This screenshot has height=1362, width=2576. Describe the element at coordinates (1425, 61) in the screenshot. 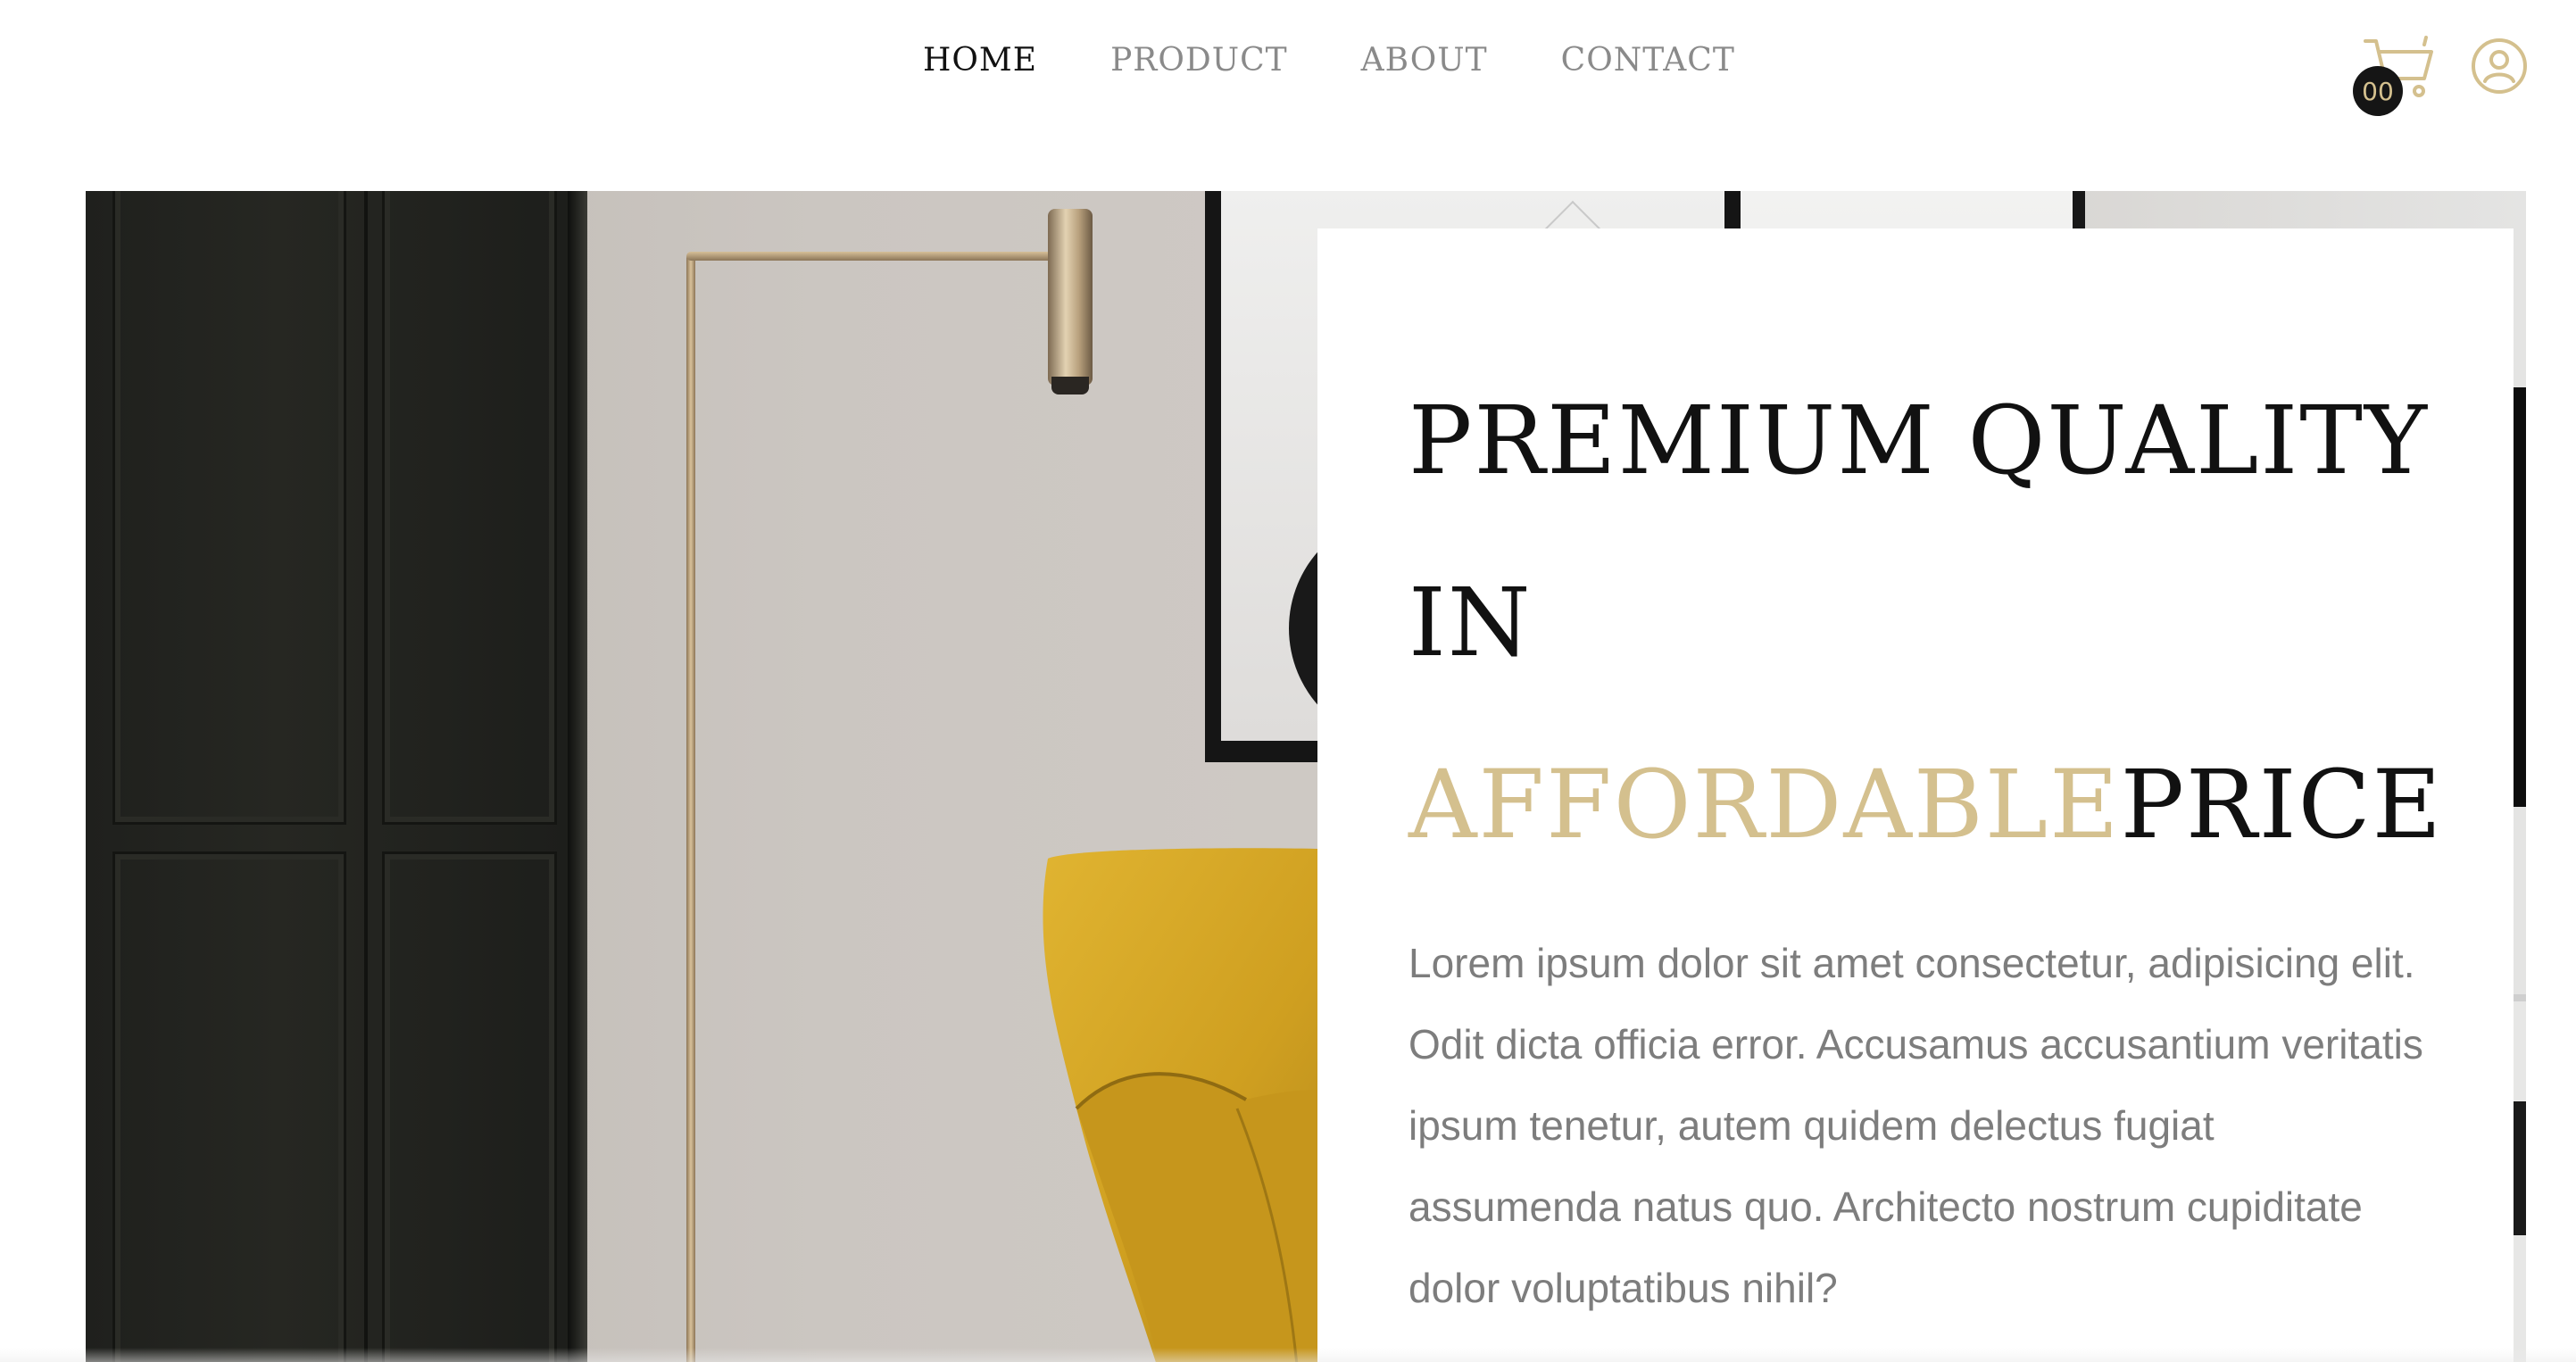

I see `nav-about-link: ABOUT` at that location.